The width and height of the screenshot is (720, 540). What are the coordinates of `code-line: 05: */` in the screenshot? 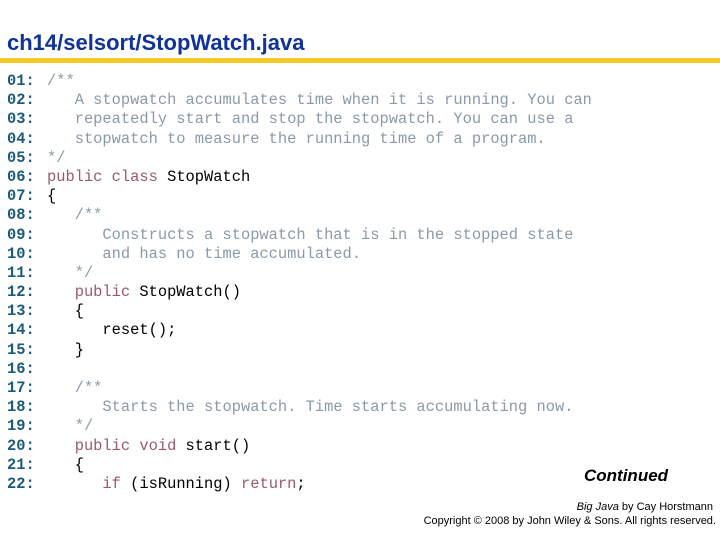 It's located at (299, 158).